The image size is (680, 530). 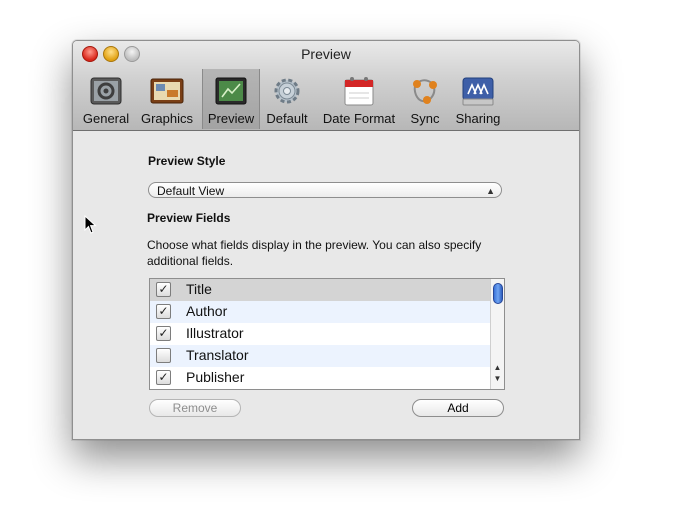 I want to click on tab-date-format-label: Date Format, so click(x=359, y=118).